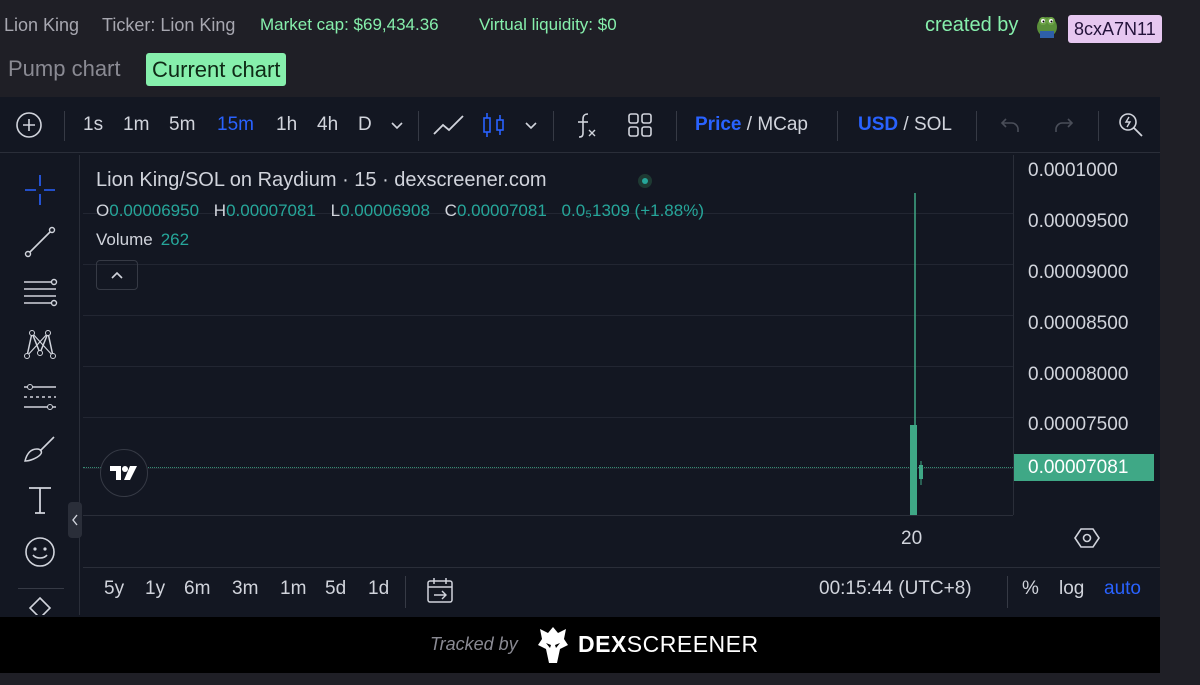 The height and width of the screenshot is (685, 1200). I want to click on tracked-by-footer: Tracked by DEXSCREENER, so click(580, 645).